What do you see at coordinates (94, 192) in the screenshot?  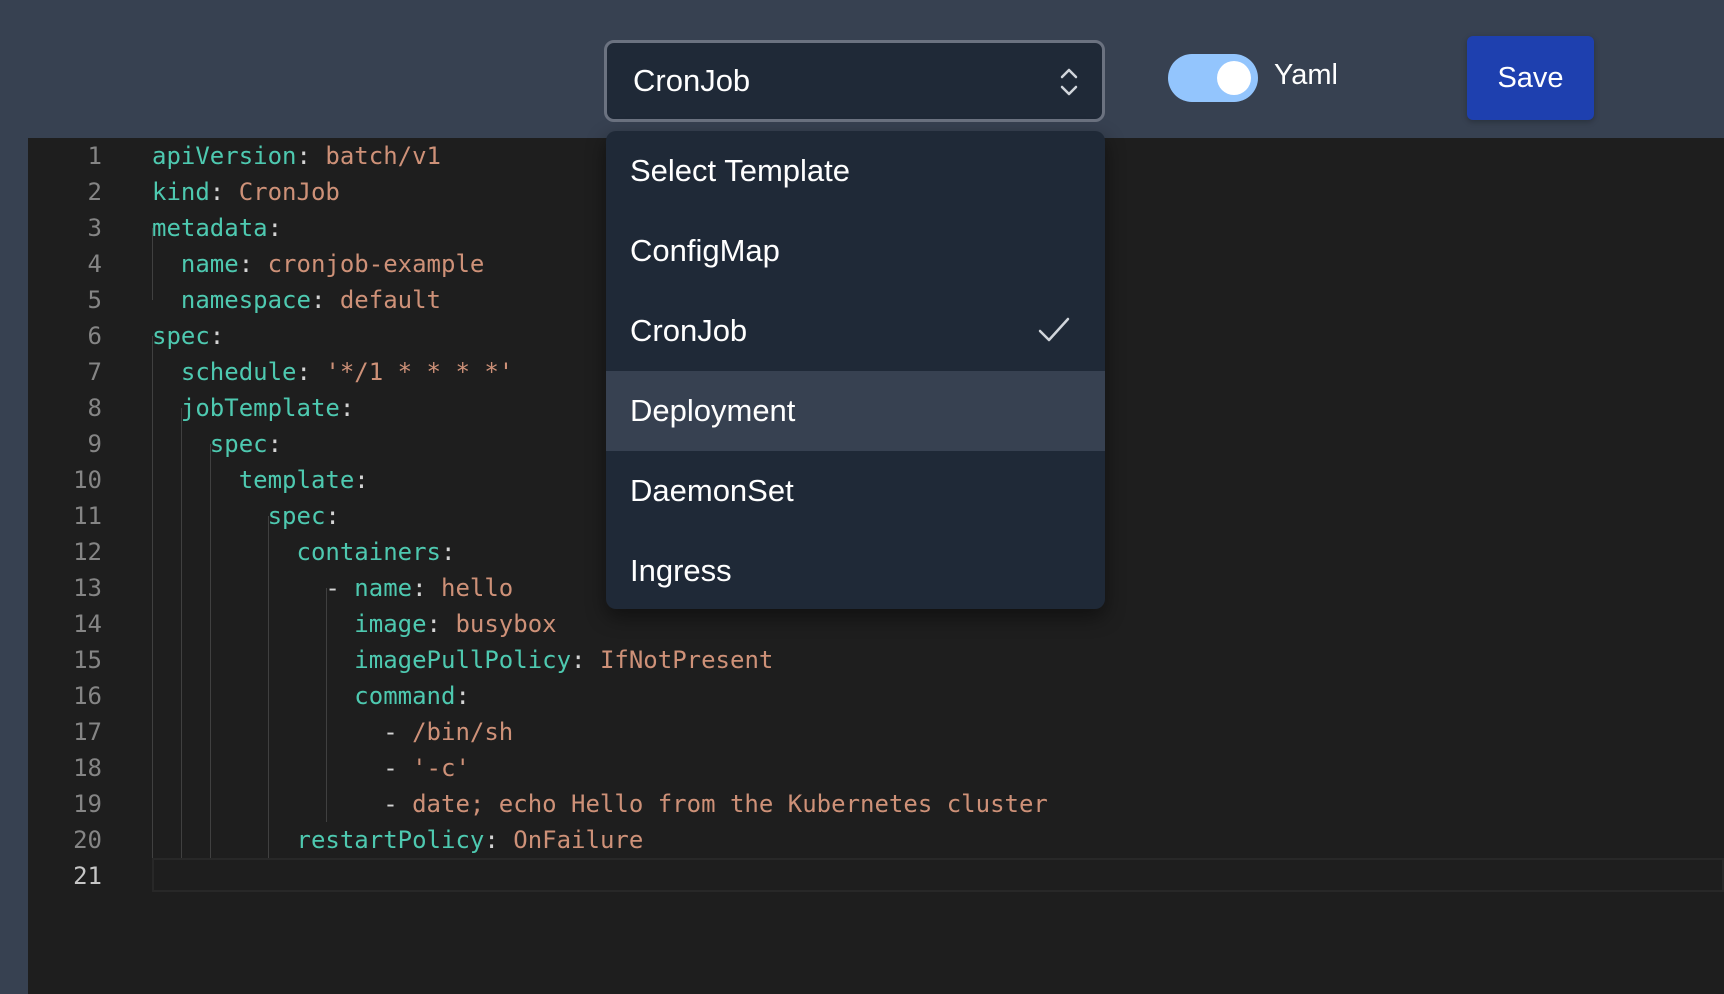 I see `line-number: 2` at bounding box center [94, 192].